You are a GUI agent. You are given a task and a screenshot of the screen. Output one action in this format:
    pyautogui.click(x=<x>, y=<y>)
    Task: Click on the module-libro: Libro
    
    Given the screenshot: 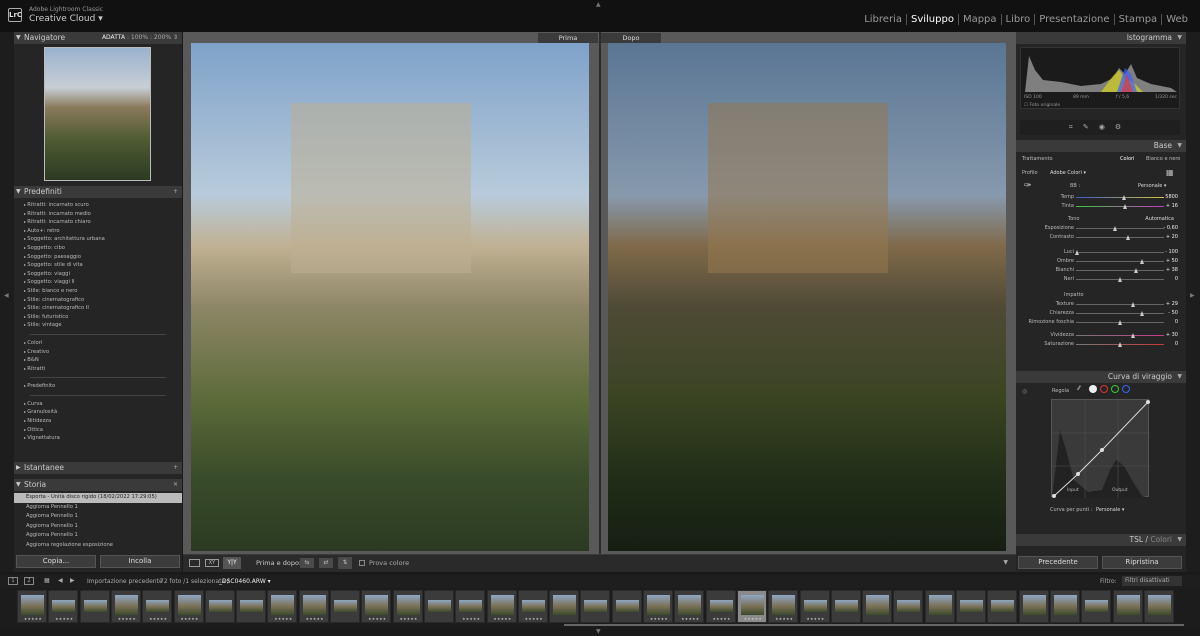 What is the action you would take?
    pyautogui.click(x=1019, y=19)
    